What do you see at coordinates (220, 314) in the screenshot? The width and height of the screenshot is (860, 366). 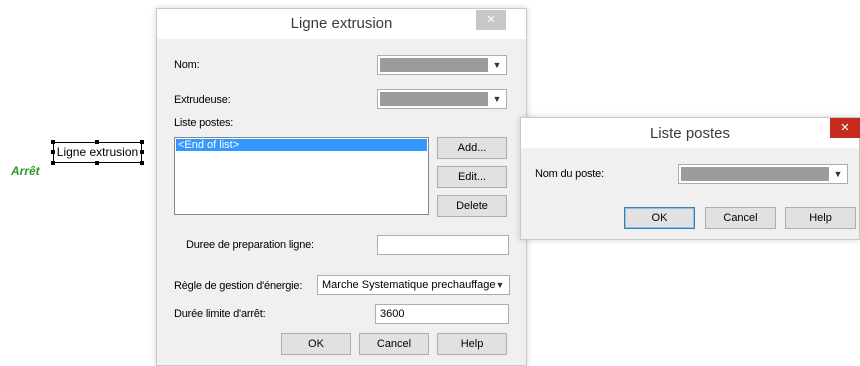 I see `duree-limite-label: Durée limite d'arrêt:` at bounding box center [220, 314].